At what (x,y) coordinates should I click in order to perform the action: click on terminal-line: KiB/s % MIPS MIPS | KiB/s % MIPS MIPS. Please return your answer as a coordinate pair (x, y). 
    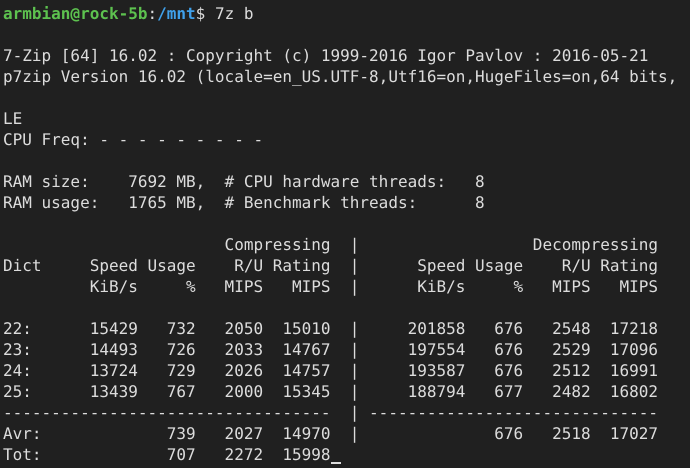
    Looking at the image, I should click on (373, 286).